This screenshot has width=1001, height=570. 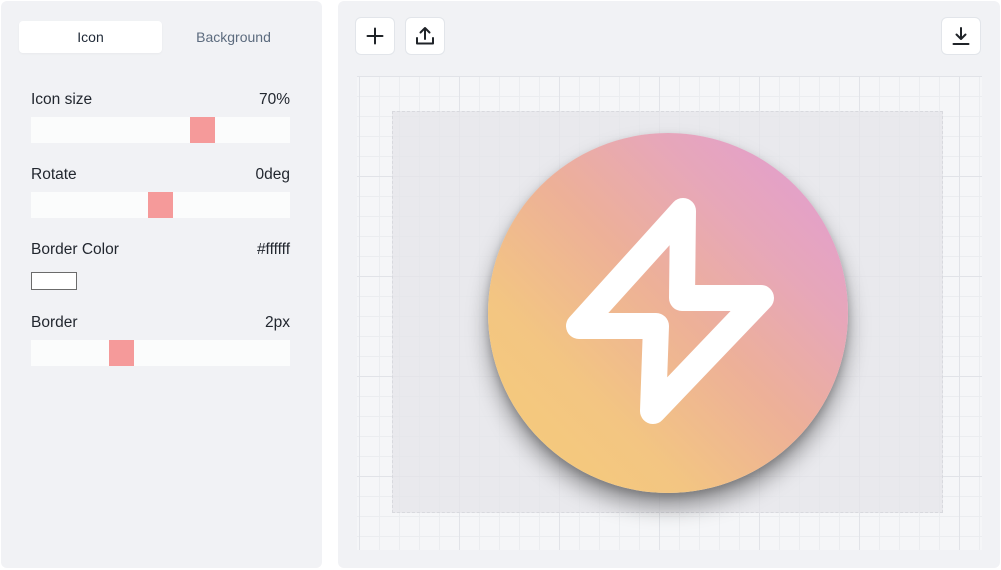 What do you see at coordinates (54, 174) in the screenshot?
I see `rotate-label: Rotate` at bounding box center [54, 174].